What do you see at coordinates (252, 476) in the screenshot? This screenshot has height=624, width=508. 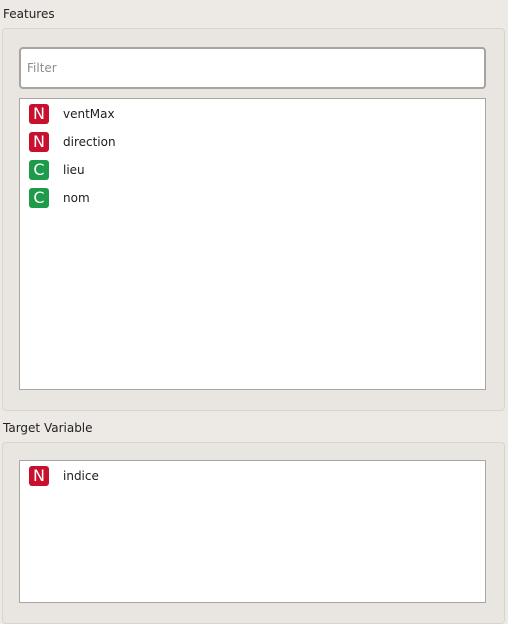 I see `target-item-indice: N indice` at bounding box center [252, 476].